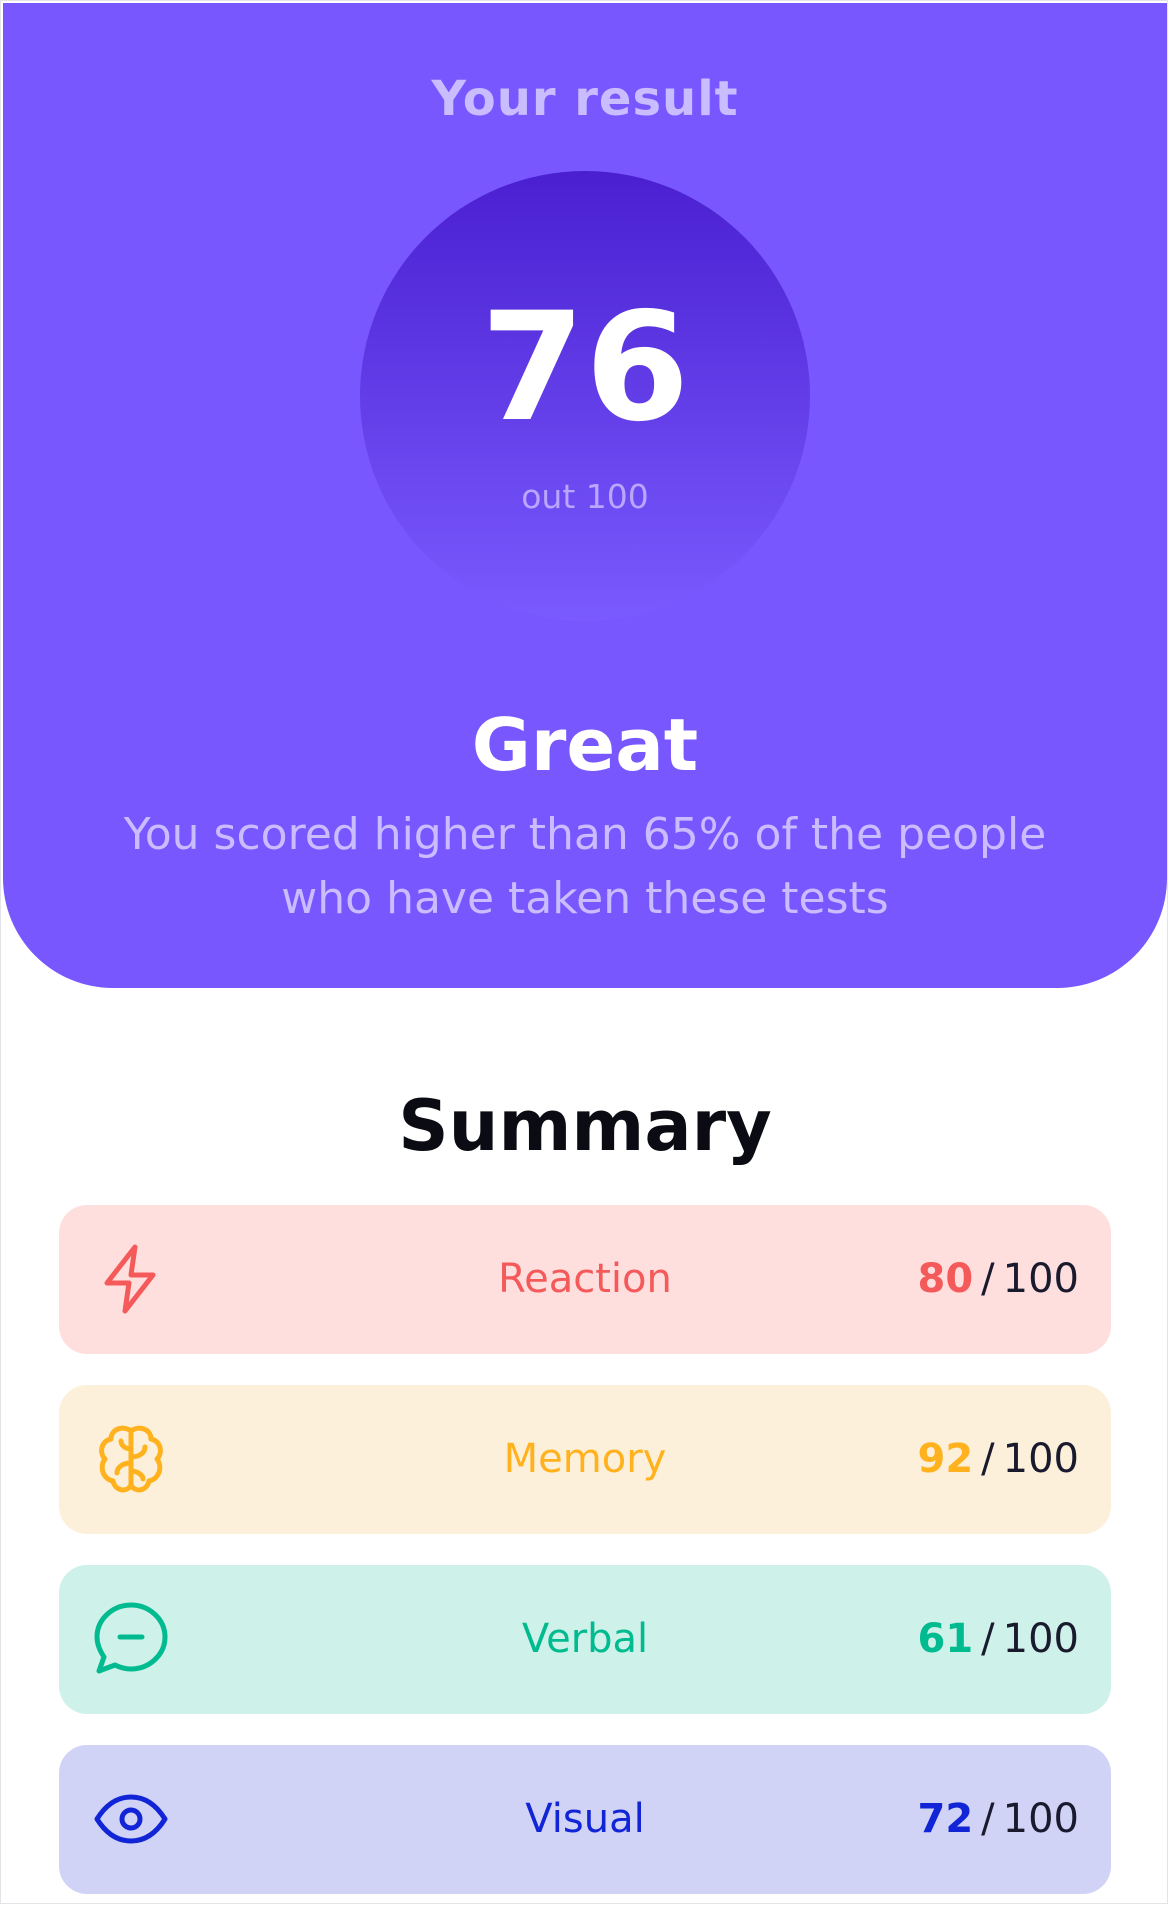 Image resolution: width=1170 pixels, height=1906 pixels. Describe the element at coordinates (998, 1279) in the screenshot. I see `summary-row-score: 80/100` at that location.